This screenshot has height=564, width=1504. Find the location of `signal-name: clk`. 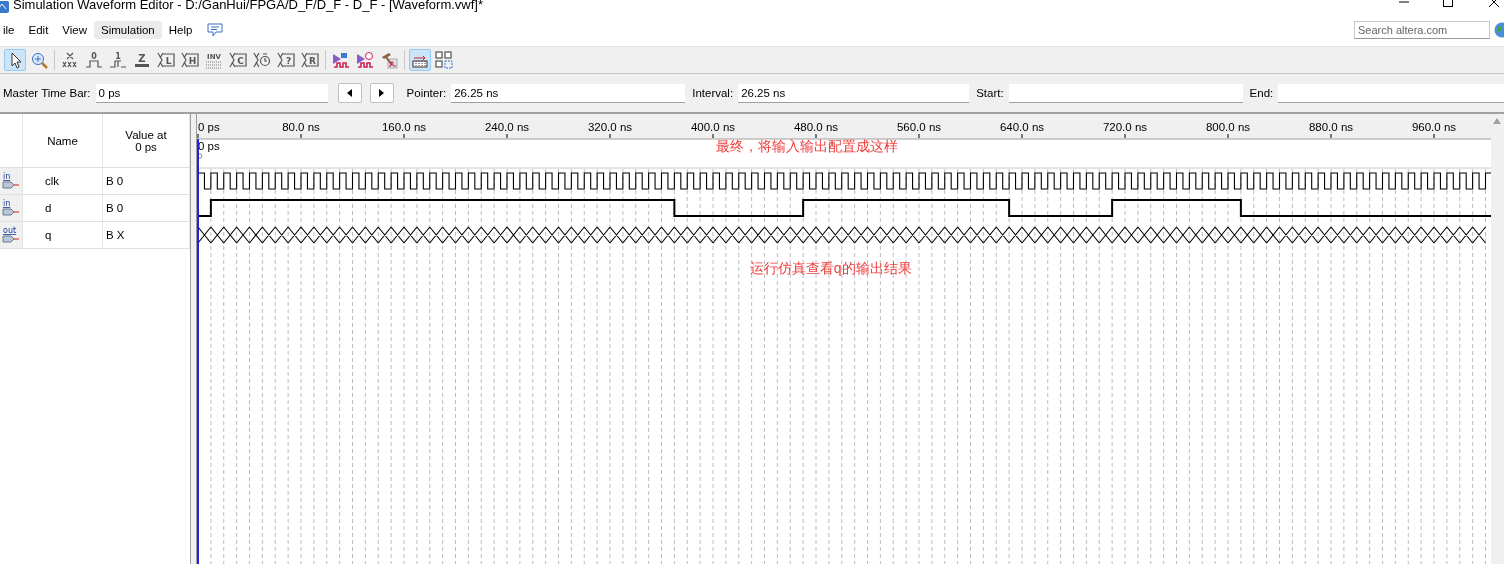

signal-name: clk is located at coordinates (52, 181).